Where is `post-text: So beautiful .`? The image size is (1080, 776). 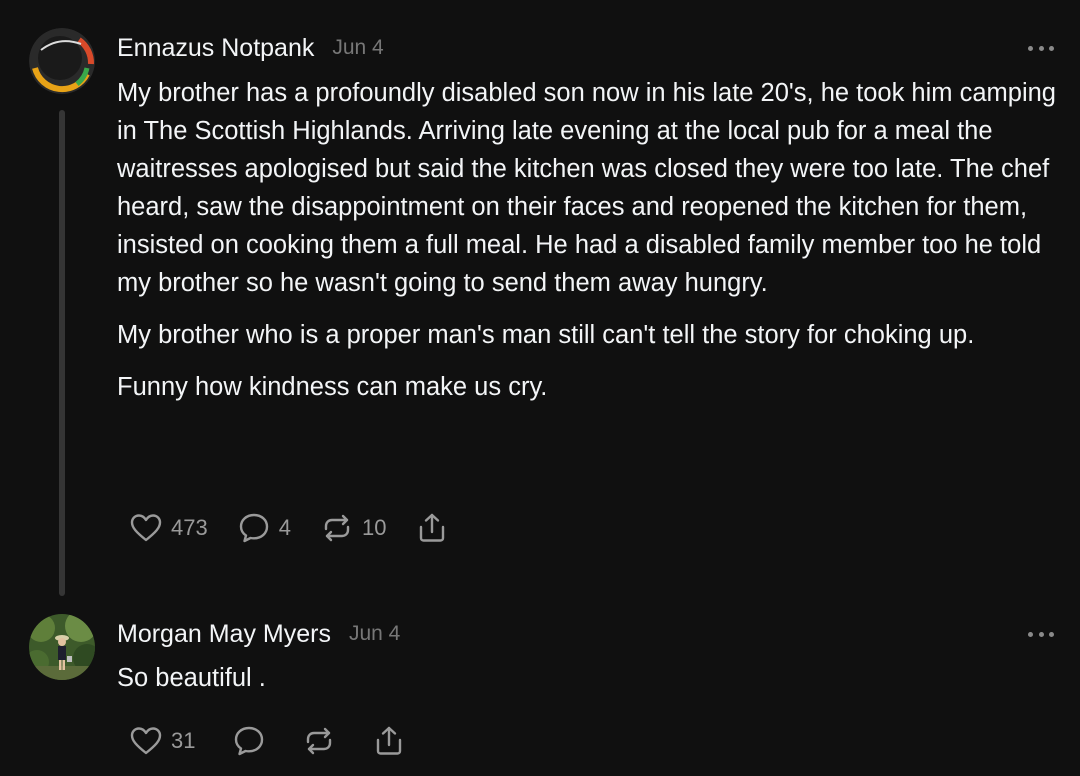 post-text: So beautiful . is located at coordinates (589, 685).